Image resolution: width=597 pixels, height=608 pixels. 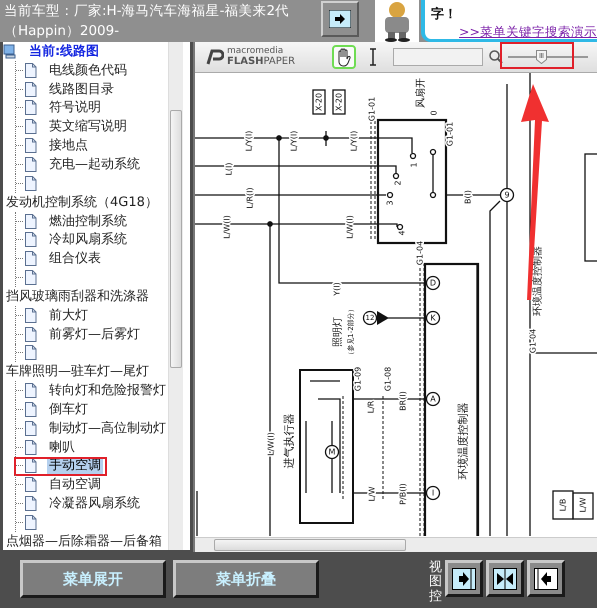 What do you see at coordinates (255, 51) in the screenshot?
I see `logo-text: macromedia` at bounding box center [255, 51].